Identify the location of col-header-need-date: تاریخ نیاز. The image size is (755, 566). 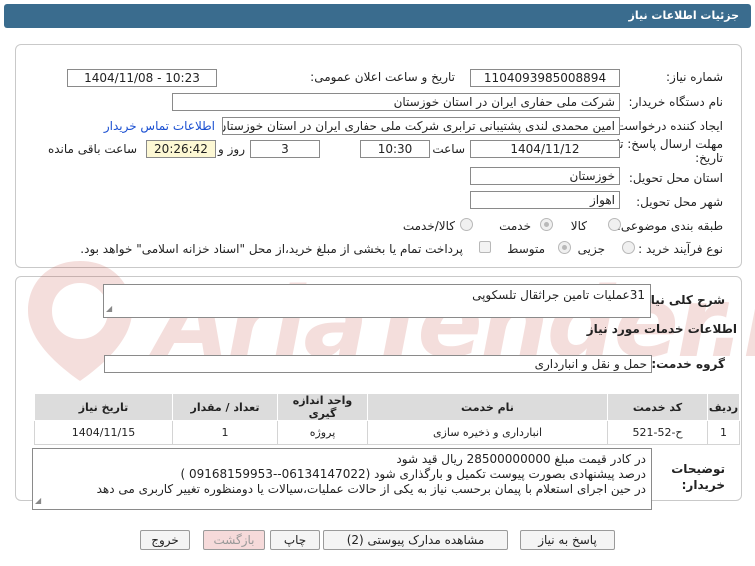
(103, 407).